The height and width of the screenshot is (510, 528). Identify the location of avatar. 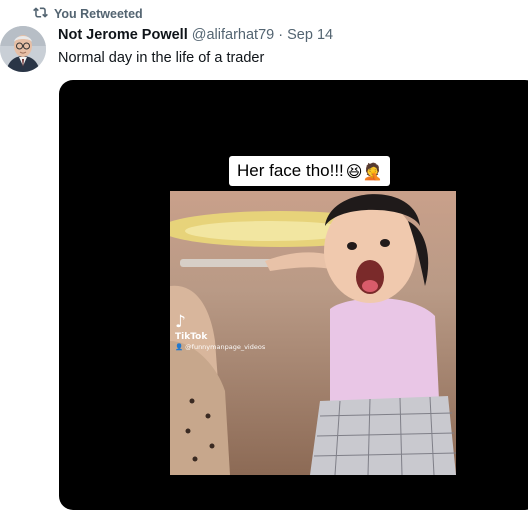
(23, 49).